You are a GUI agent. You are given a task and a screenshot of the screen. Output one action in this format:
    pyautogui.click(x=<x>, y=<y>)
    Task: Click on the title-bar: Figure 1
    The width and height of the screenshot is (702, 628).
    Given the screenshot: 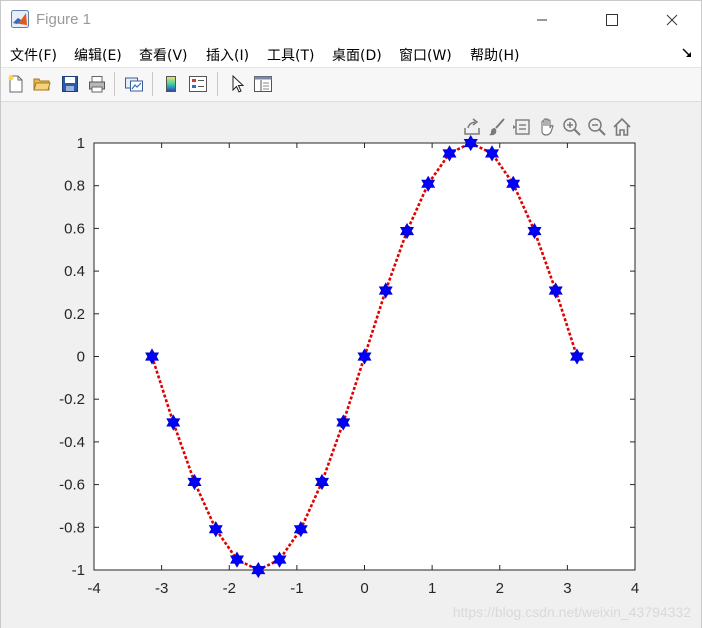 What is the action you would take?
    pyautogui.click(x=351, y=20)
    